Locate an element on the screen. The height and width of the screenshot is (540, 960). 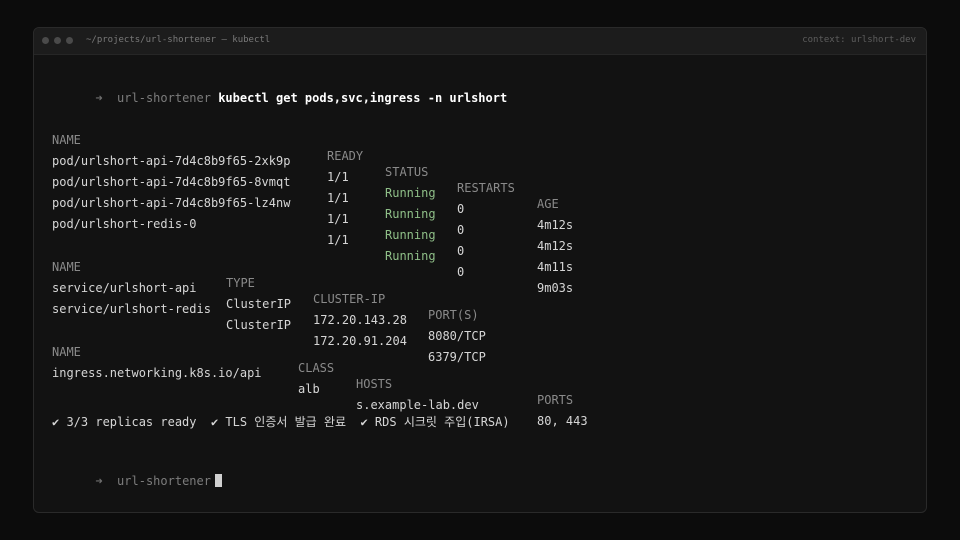
ingress-hosts: s.example-lab.dev is located at coordinates (417, 405).